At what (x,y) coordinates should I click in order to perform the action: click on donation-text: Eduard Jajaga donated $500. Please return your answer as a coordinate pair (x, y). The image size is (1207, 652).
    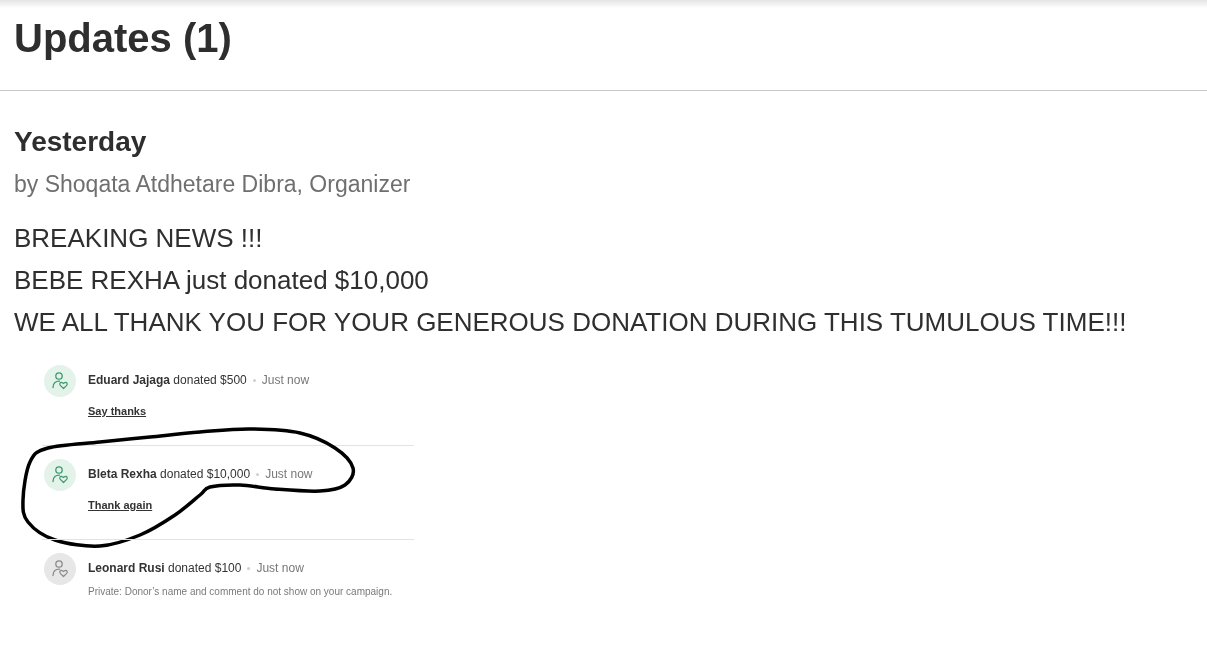
    Looking at the image, I should click on (167, 380).